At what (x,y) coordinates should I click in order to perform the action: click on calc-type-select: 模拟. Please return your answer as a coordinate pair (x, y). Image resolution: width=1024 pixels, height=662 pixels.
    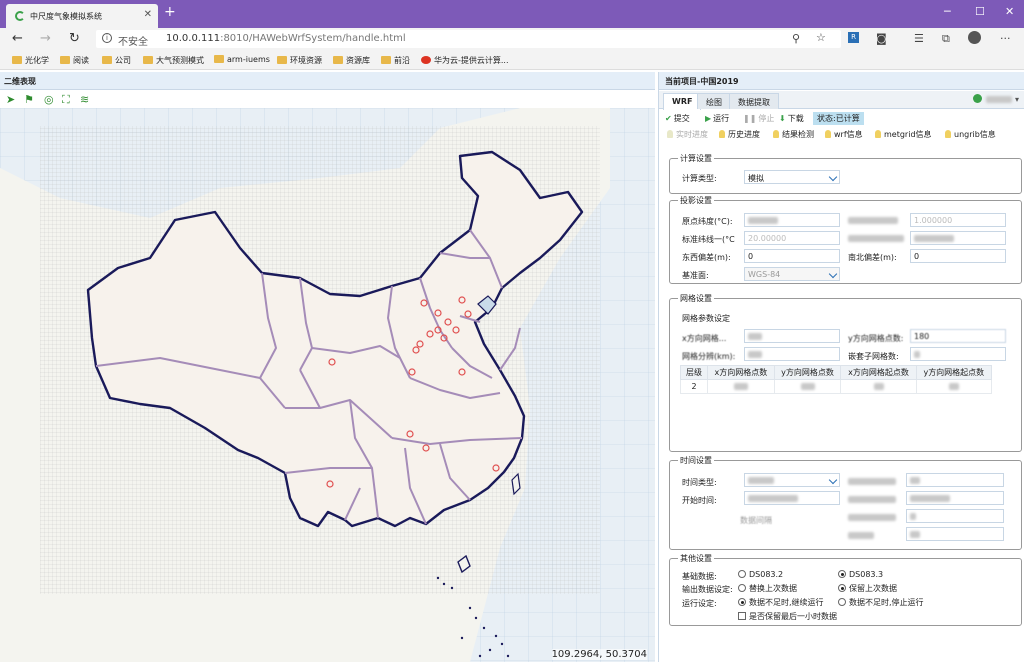
    Looking at the image, I should click on (792, 177).